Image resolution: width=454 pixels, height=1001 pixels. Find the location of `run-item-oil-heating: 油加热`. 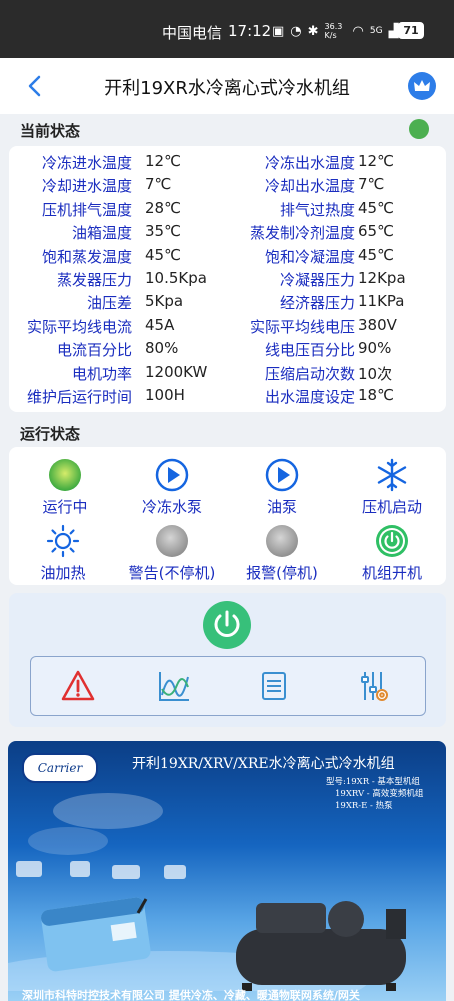

run-item-oil-heating: 油加热 is located at coordinates (63, 553).